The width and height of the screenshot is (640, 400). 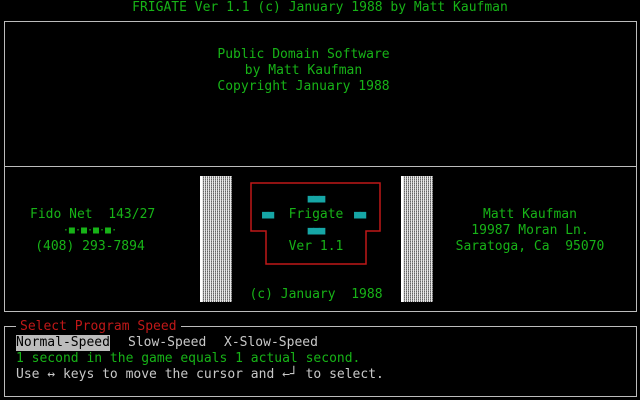 What do you see at coordinates (90, 246) in the screenshot?
I see `phone-number: (408) 293-7894` at bounding box center [90, 246].